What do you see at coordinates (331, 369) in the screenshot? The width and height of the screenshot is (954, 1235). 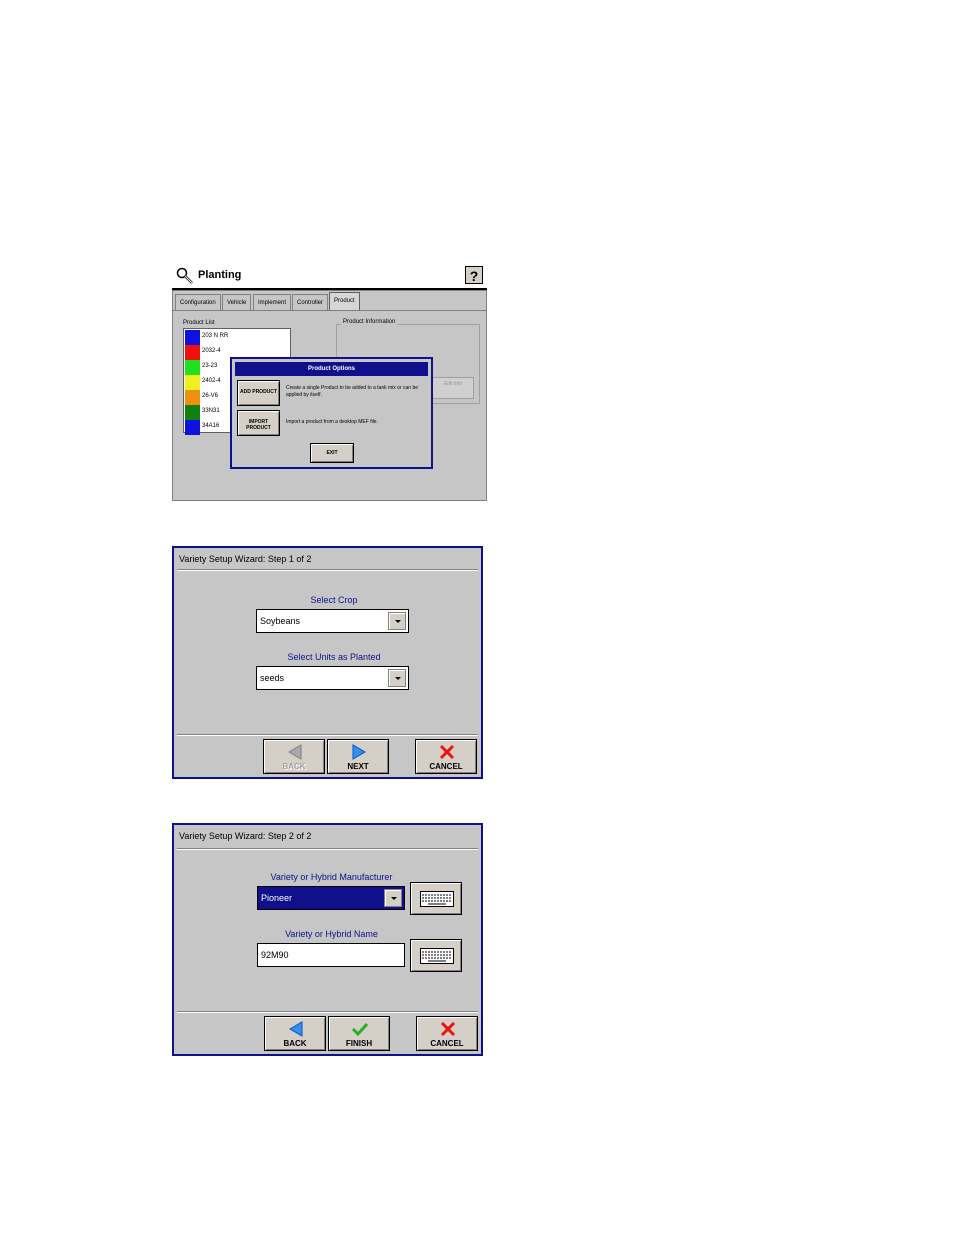 I see `dialog-title: Product Options` at bounding box center [331, 369].